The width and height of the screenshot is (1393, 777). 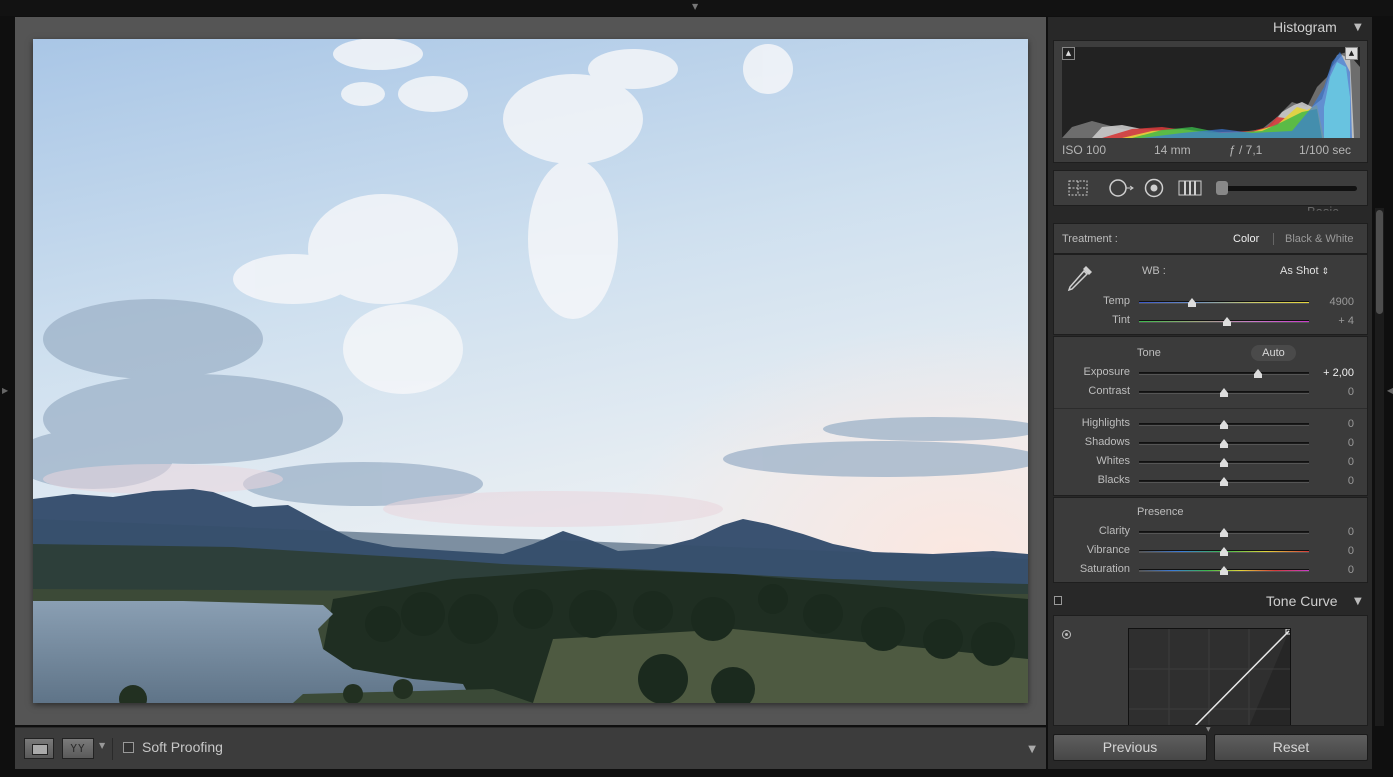 What do you see at coordinates (1149, 353) in the screenshot?
I see `tone-heading: Tone` at bounding box center [1149, 353].